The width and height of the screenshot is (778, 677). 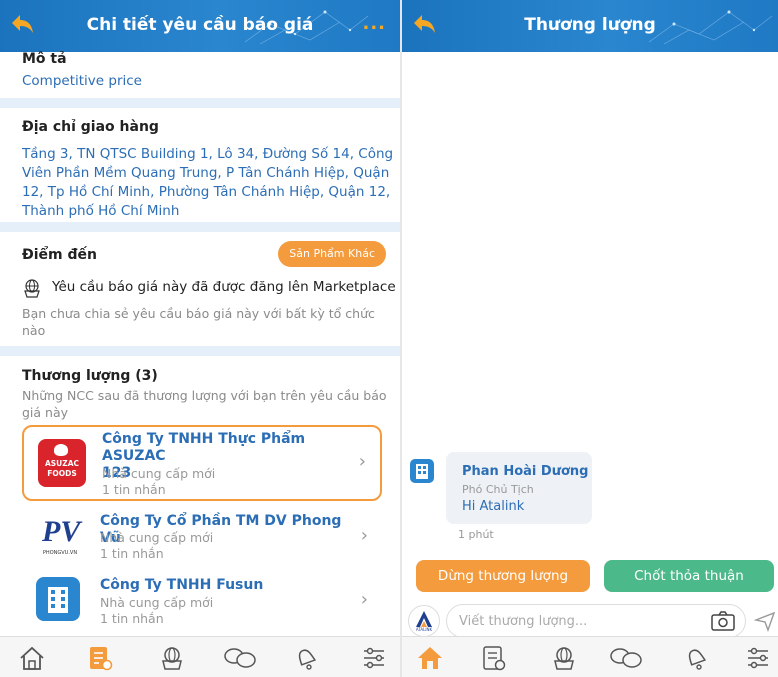 What do you see at coordinates (32, 288) in the screenshot?
I see `globe-basket-icon` at bounding box center [32, 288].